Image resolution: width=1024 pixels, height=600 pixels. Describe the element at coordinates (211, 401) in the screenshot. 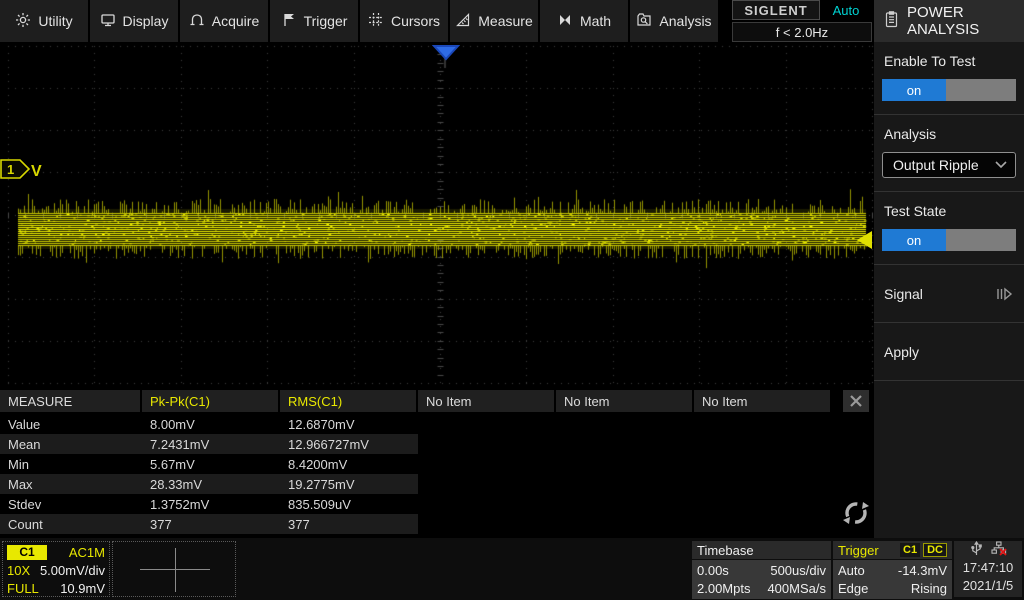

I see `measure-col-pkpk: Pk-Pk(C1)` at that location.